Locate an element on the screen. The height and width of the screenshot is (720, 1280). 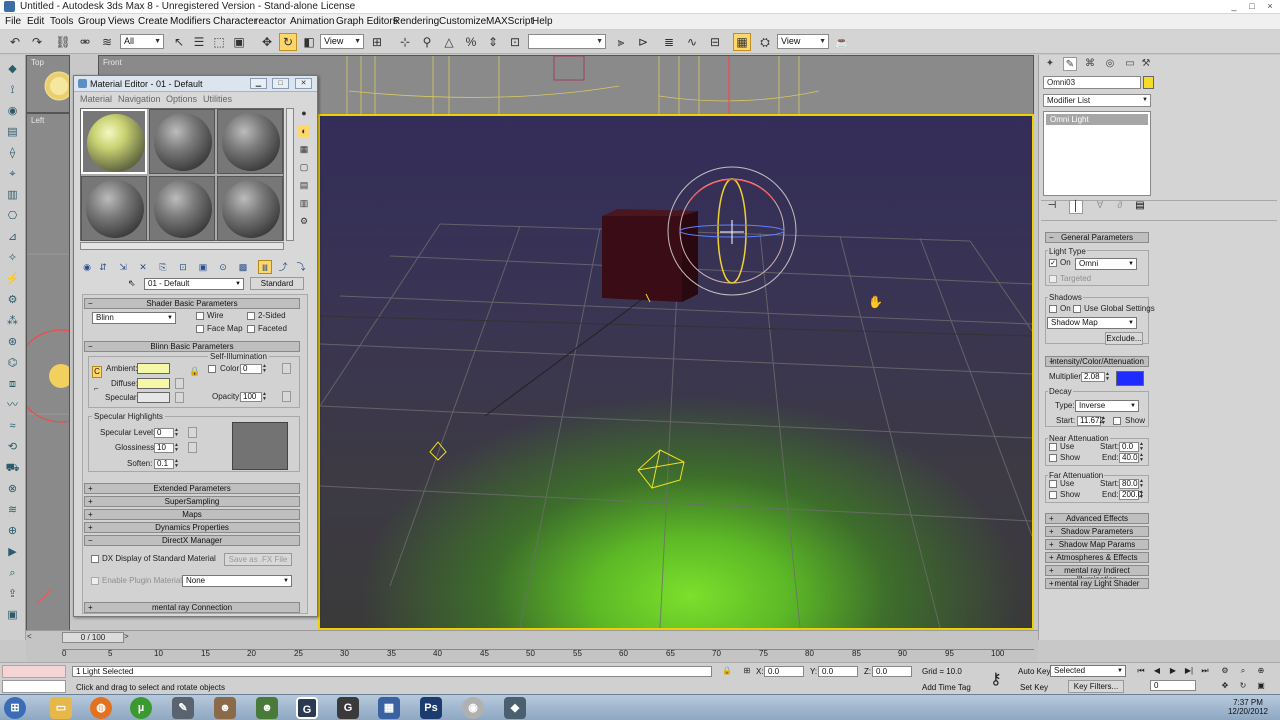
me-minimize-button: ▁ is located at coordinates (258, 83).